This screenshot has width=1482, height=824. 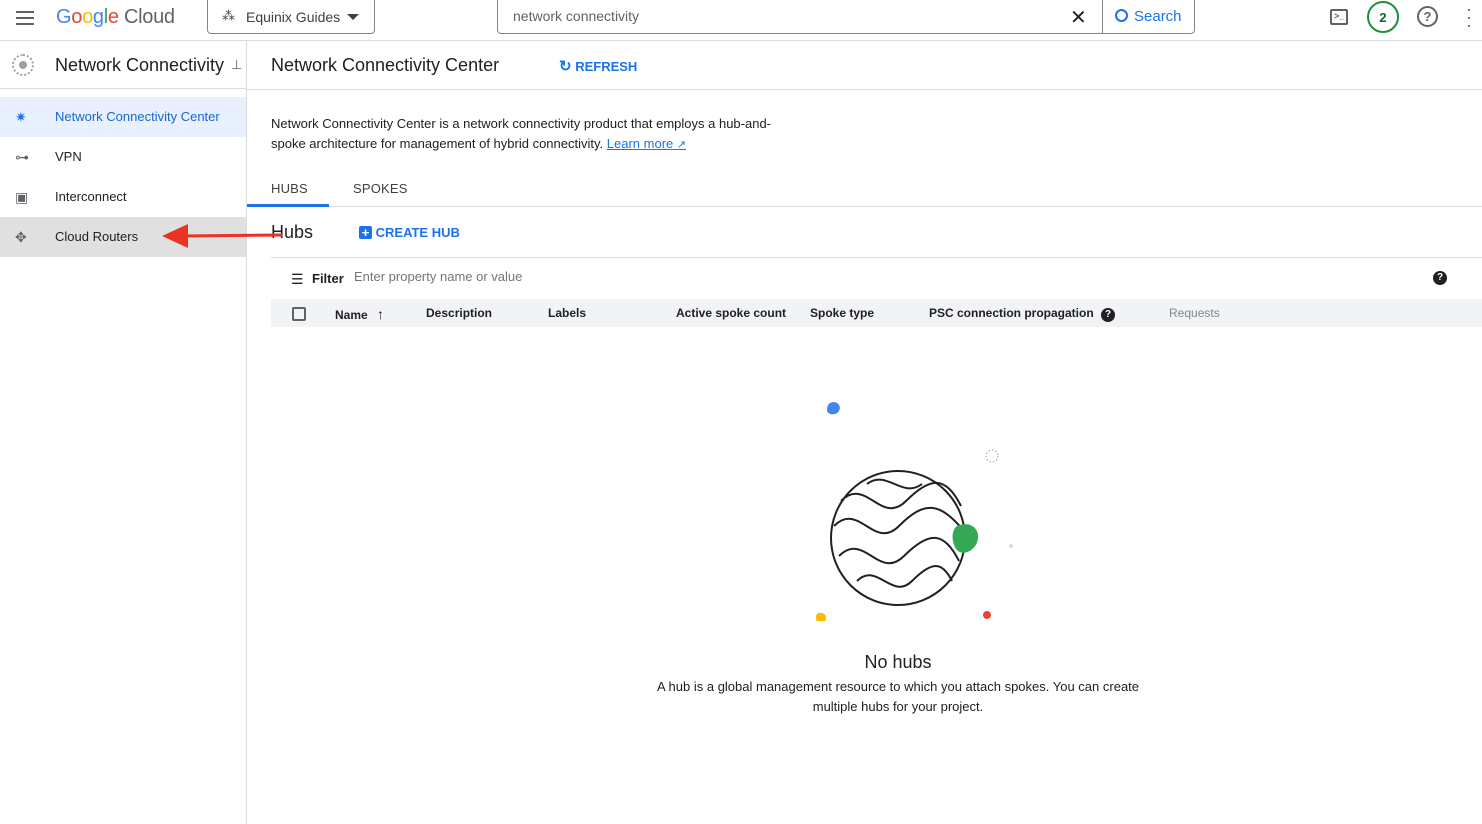 What do you see at coordinates (783, 16) in the screenshot?
I see `search-input` at bounding box center [783, 16].